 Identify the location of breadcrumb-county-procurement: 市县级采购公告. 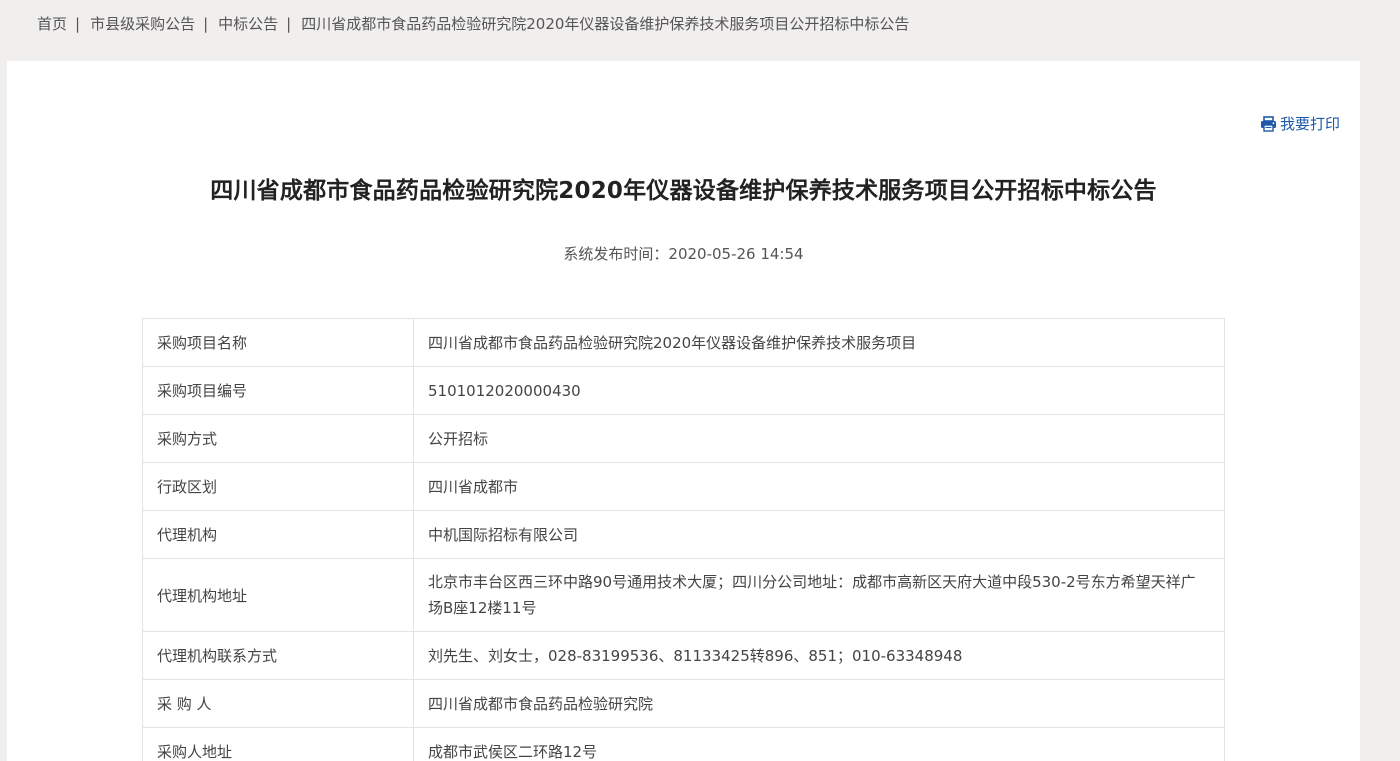
(142, 24).